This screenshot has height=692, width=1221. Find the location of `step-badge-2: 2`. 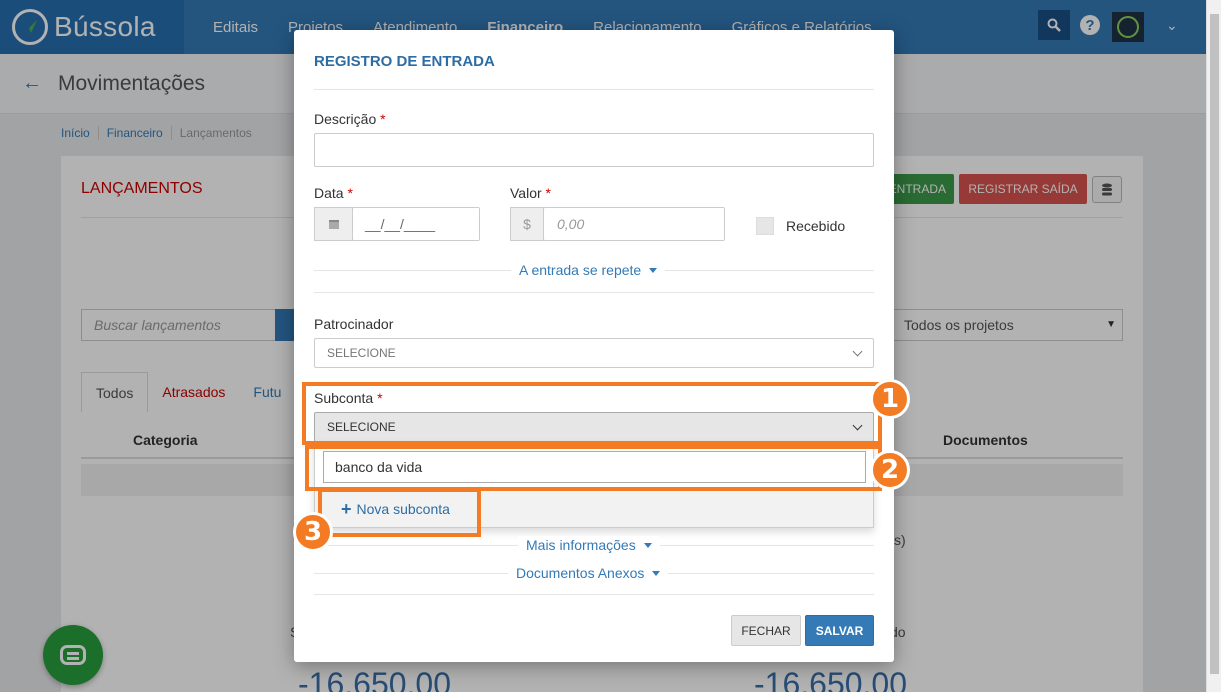

step-badge-2: 2 is located at coordinates (890, 470).